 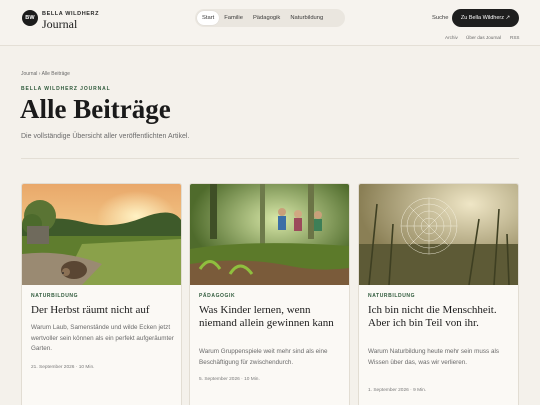 What do you see at coordinates (514, 37) in the screenshot?
I see `subnav-rss: RSS` at bounding box center [514, 37].